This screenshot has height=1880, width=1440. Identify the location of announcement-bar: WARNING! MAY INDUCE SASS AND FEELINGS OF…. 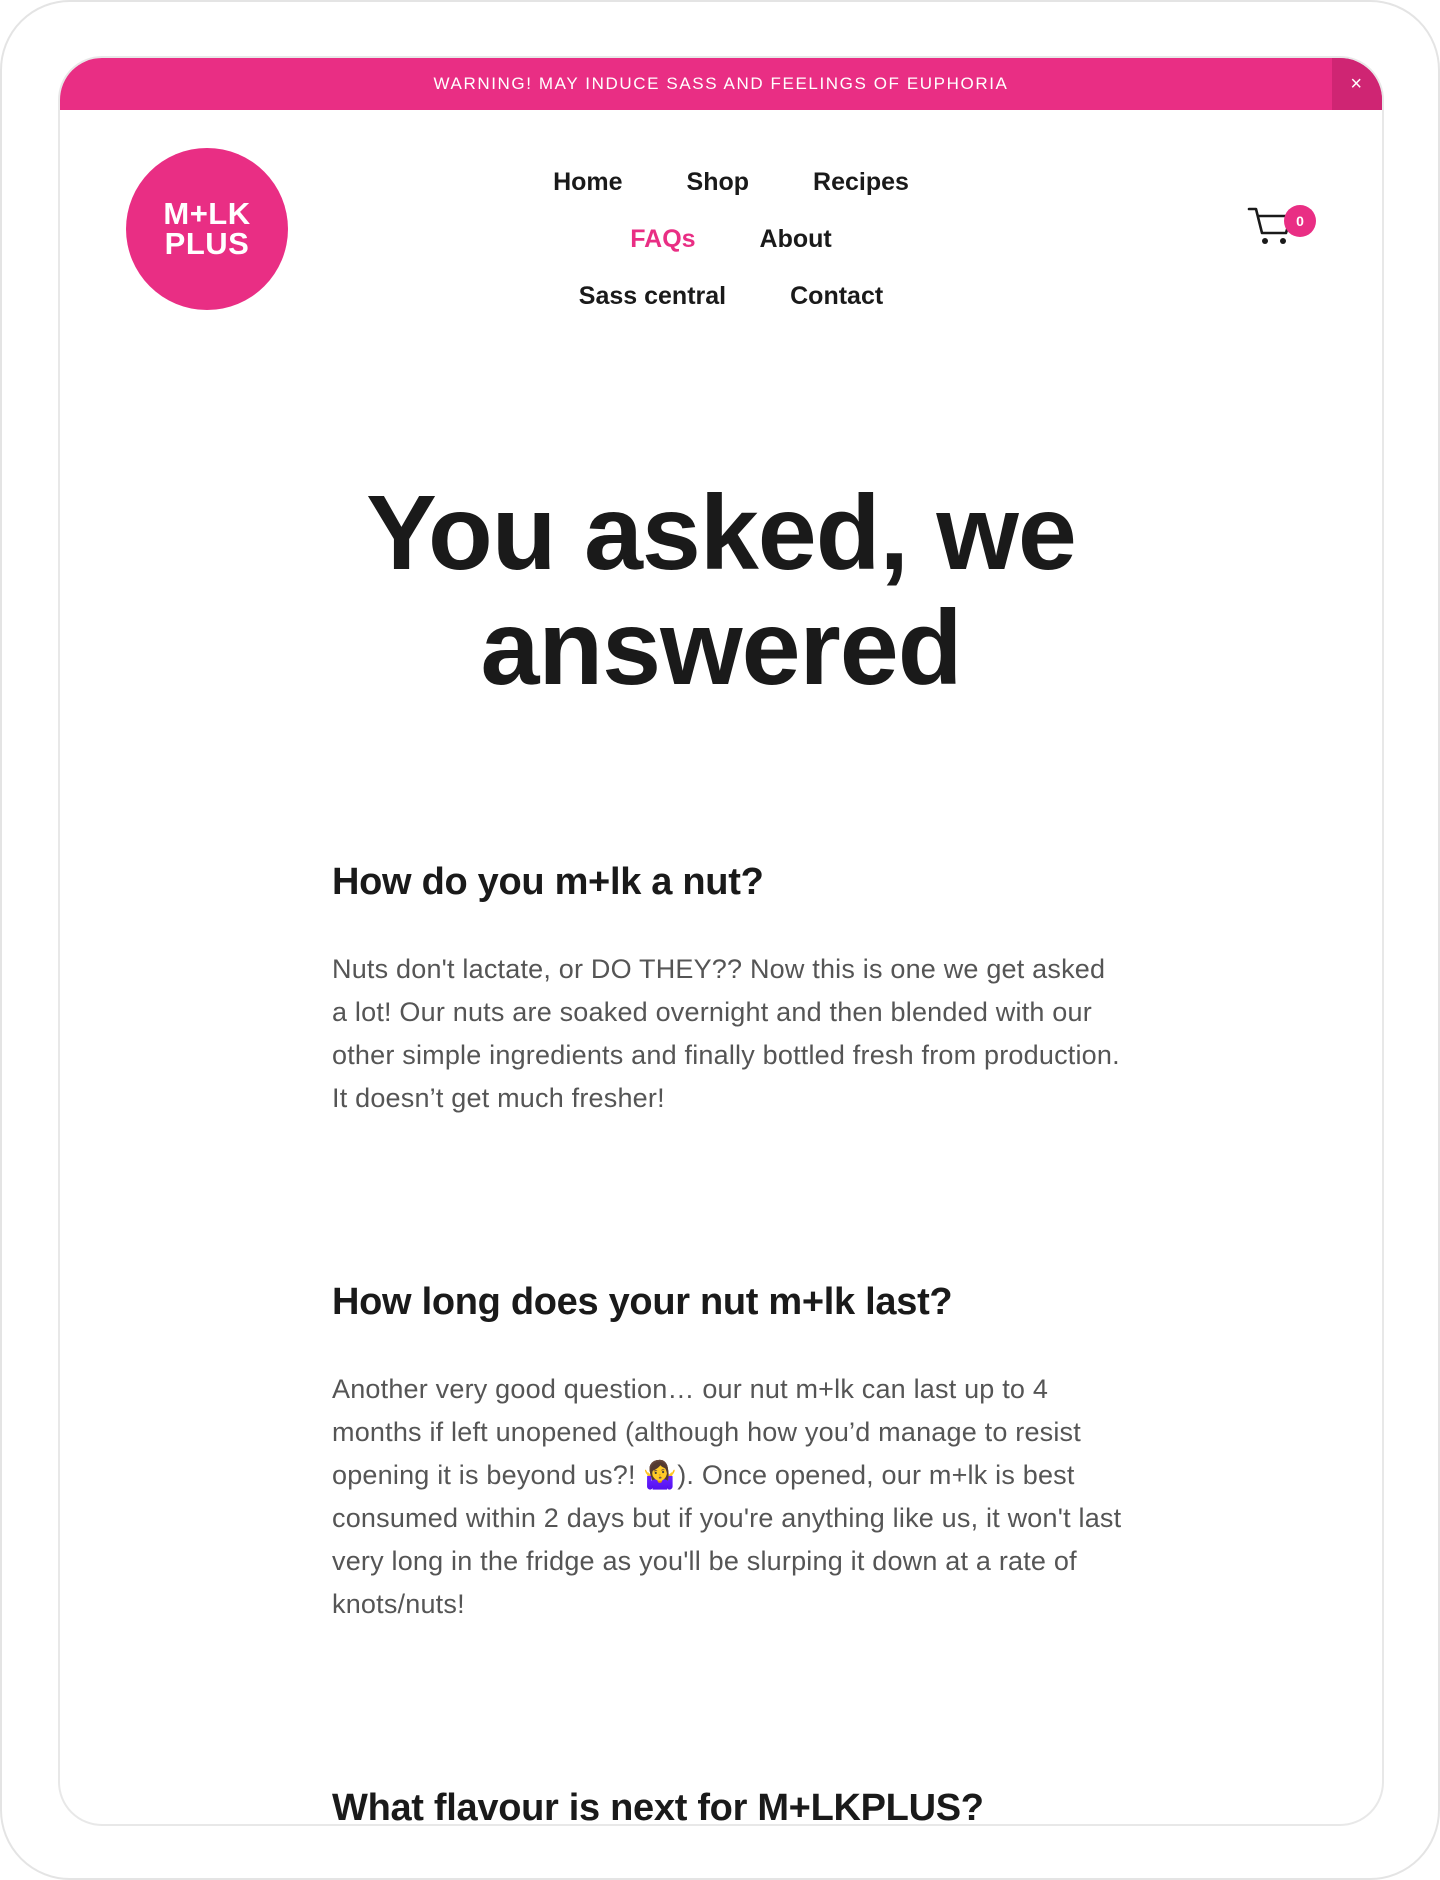
(721, 84).